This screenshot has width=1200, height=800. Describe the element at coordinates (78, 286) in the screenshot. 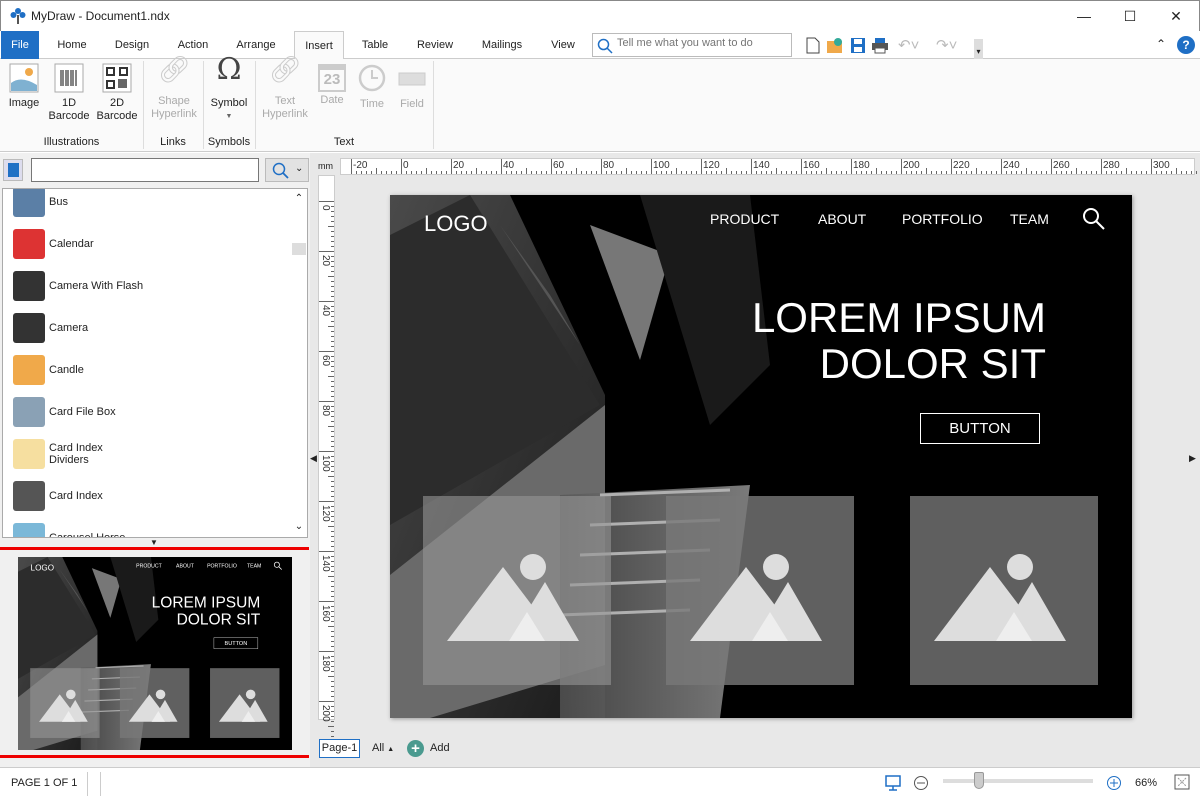

I see `shape-list-item: Camera With Flash` at that location.